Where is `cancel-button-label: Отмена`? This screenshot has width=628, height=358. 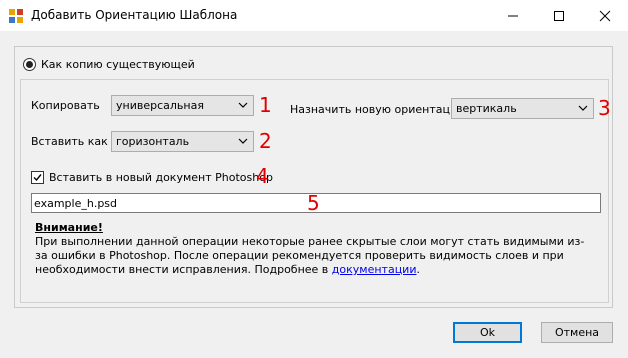 cancel-button-label: Отмена is located at coordinates (577, 332).